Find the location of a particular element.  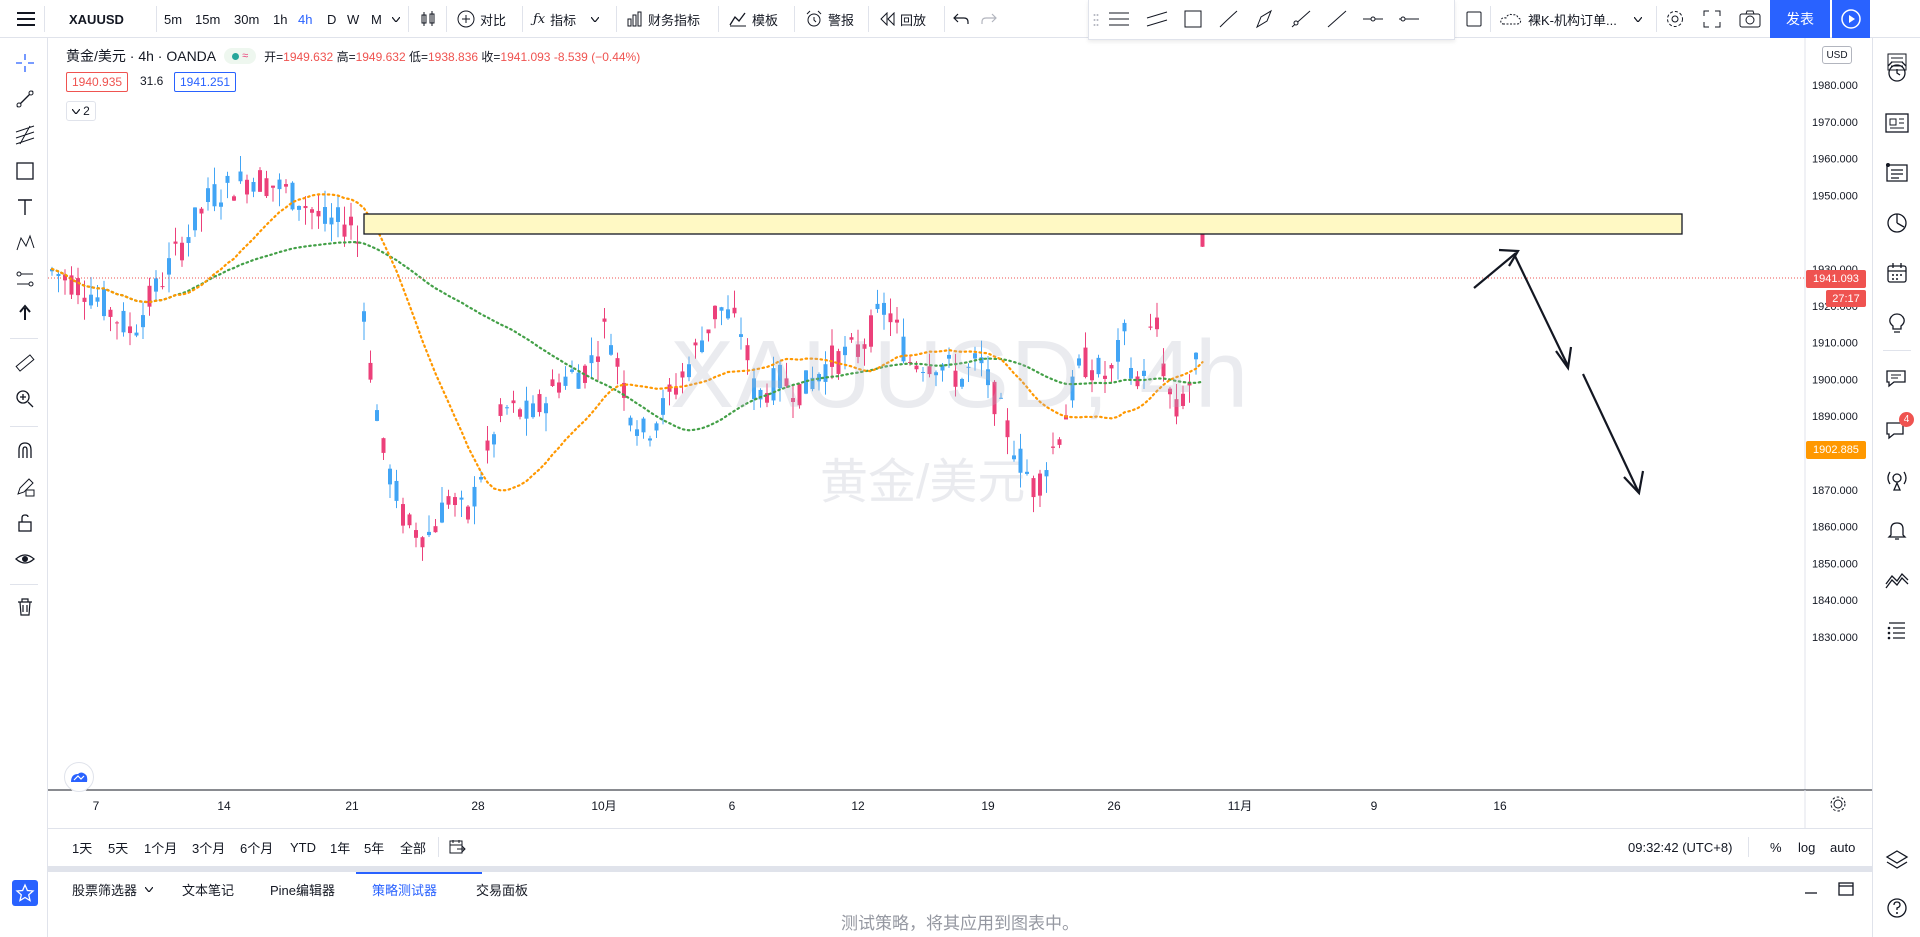

redo-button is located at coordinates (989, 19).